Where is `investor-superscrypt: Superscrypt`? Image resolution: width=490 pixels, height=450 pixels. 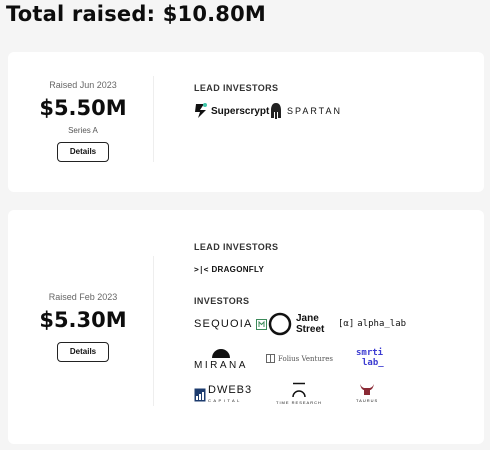
investor-superscrypt: Superscrypt is located at coordinates (231, 111).